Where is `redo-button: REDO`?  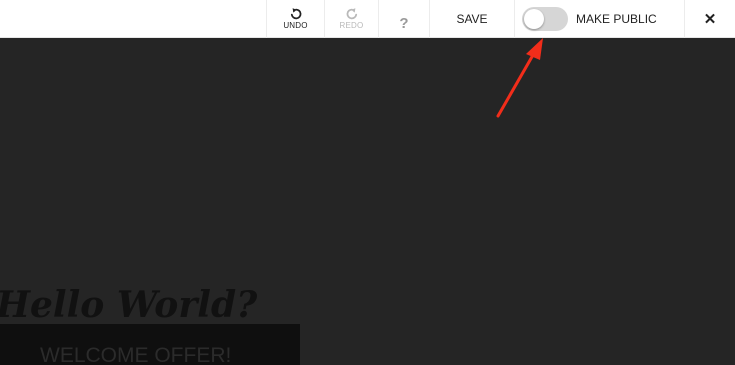
redo-button: REDO is located at coordinates (351, 19).